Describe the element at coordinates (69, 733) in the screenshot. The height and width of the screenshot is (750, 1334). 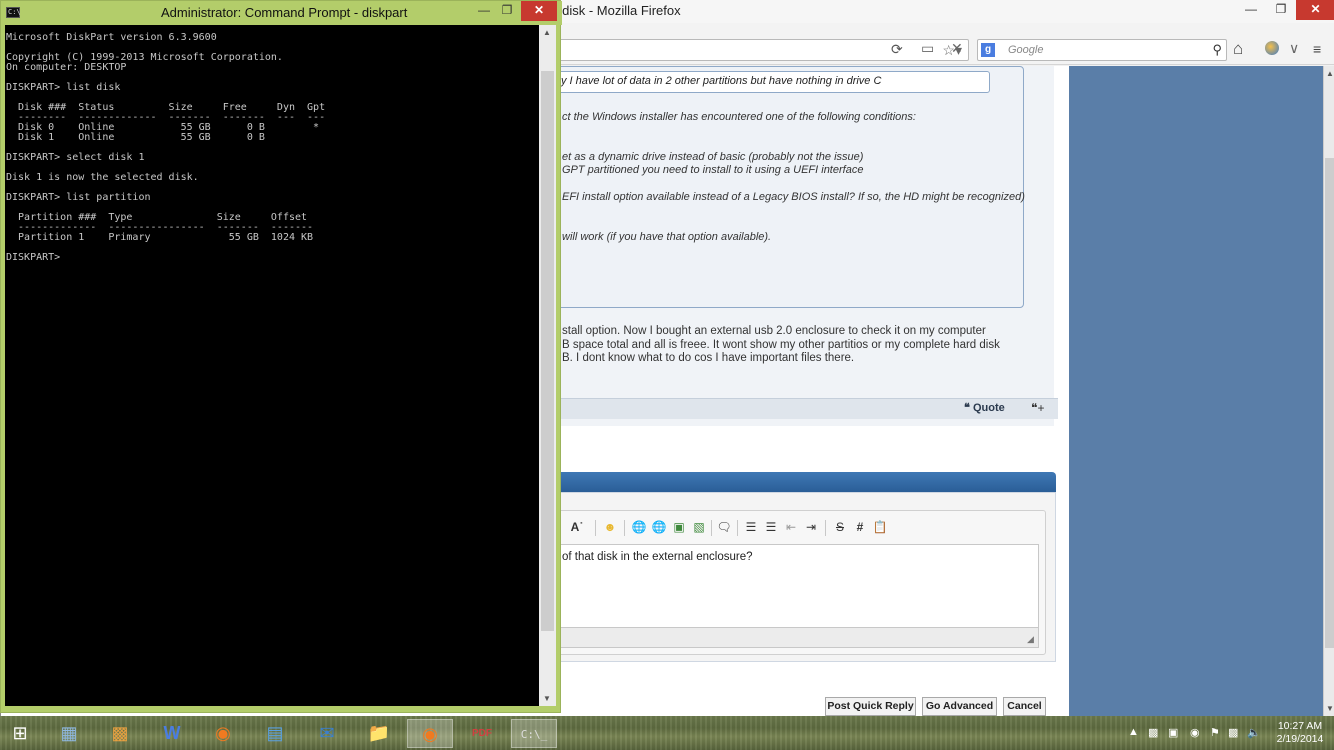
I see `file-manager-icon: ▦` at that location.